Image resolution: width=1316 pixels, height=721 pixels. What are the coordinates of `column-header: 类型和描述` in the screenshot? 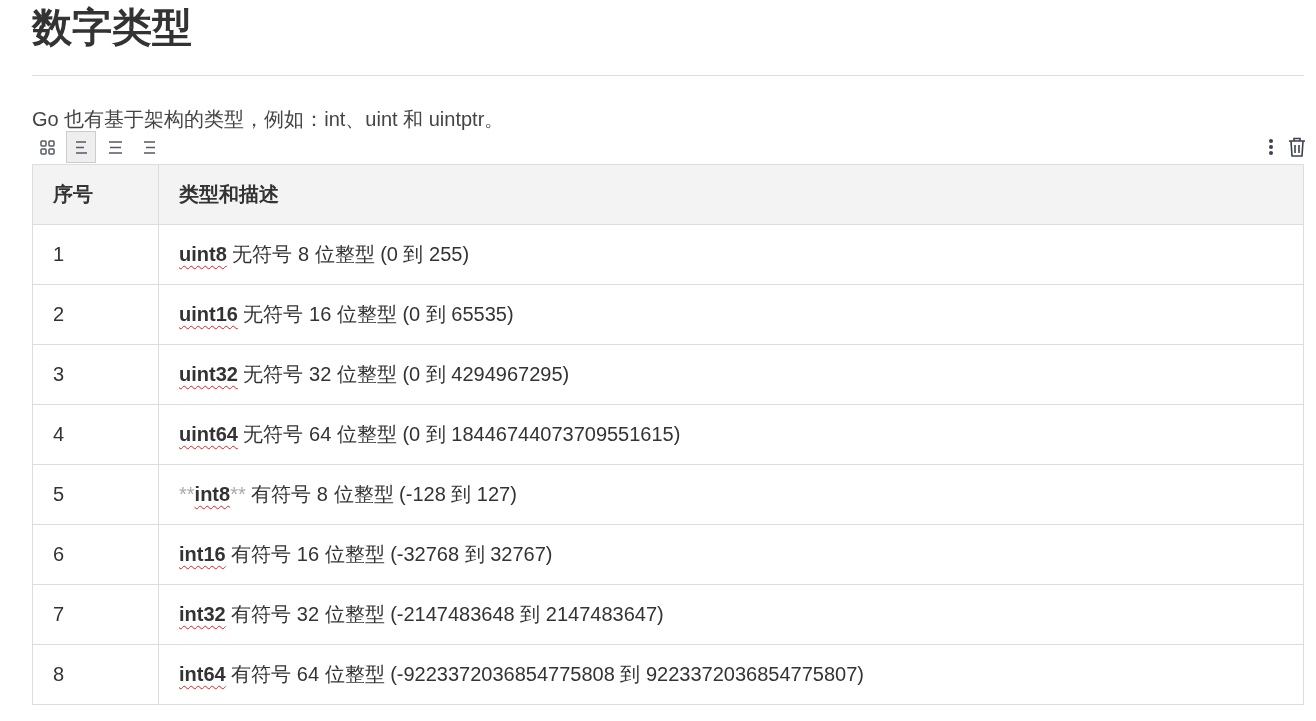 It's located at (731, 194).